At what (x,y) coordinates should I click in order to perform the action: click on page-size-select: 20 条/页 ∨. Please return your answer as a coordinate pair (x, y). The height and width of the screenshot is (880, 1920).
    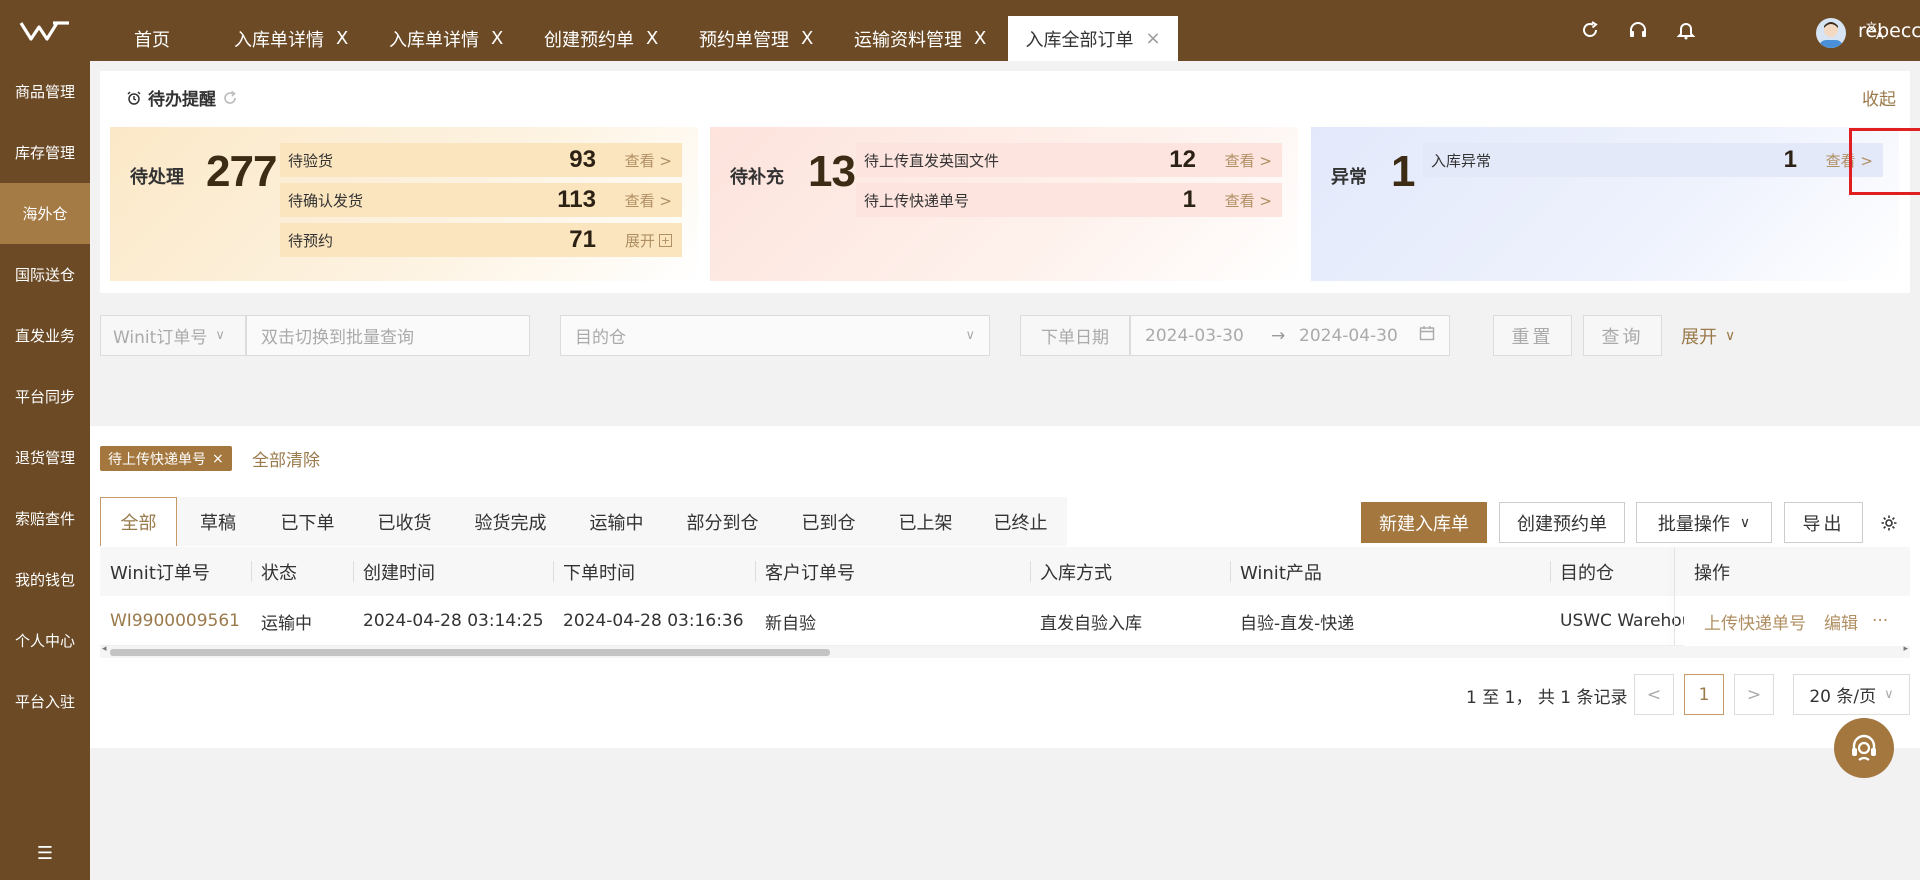
    Looking at the image, I should click on (1851, 694).